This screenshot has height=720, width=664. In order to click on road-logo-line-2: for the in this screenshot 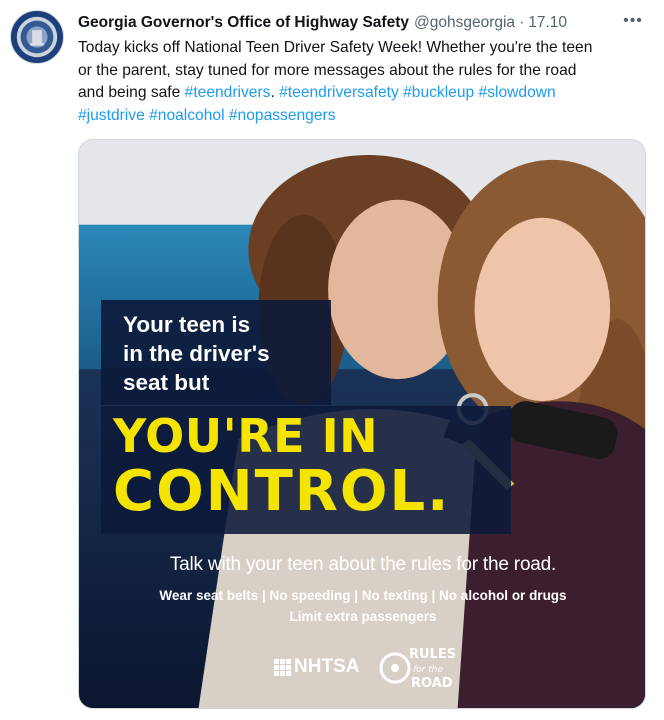, I will do `click(428, 670)`.